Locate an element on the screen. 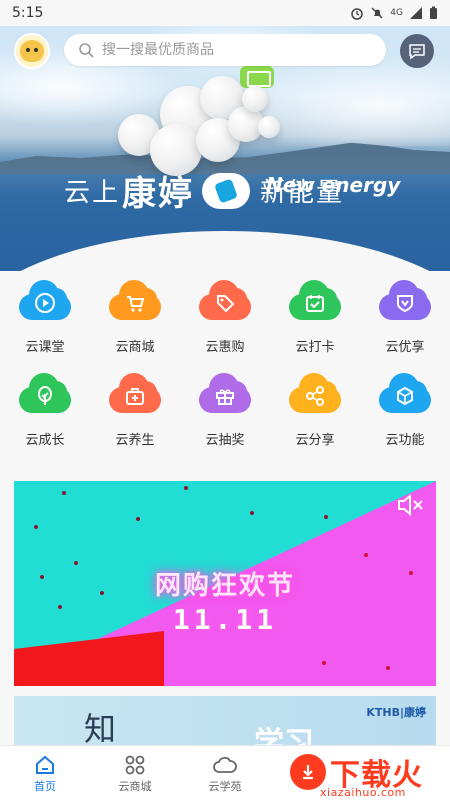  status-bar: 5:15 4G is located at coordinates (225, 13).